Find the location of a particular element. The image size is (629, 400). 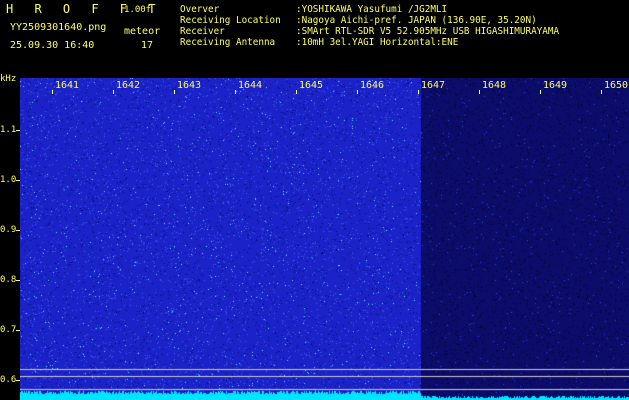

mode-label: meteor is located at coordinates (142, 31).